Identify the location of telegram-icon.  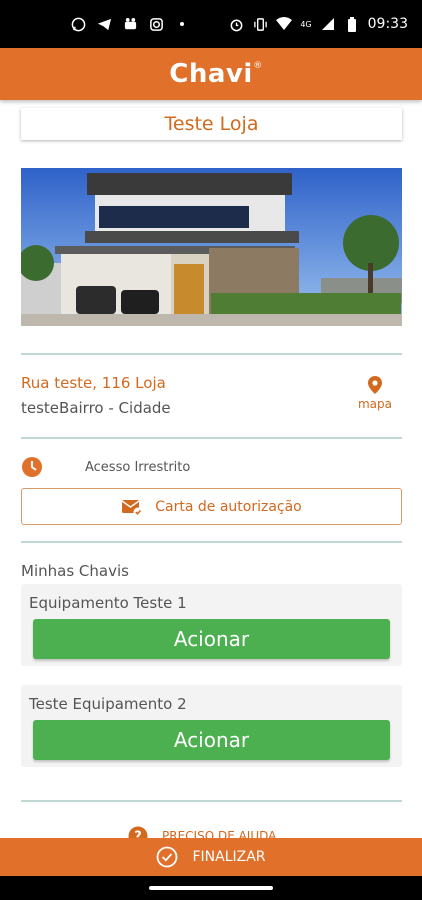
(104, 24).